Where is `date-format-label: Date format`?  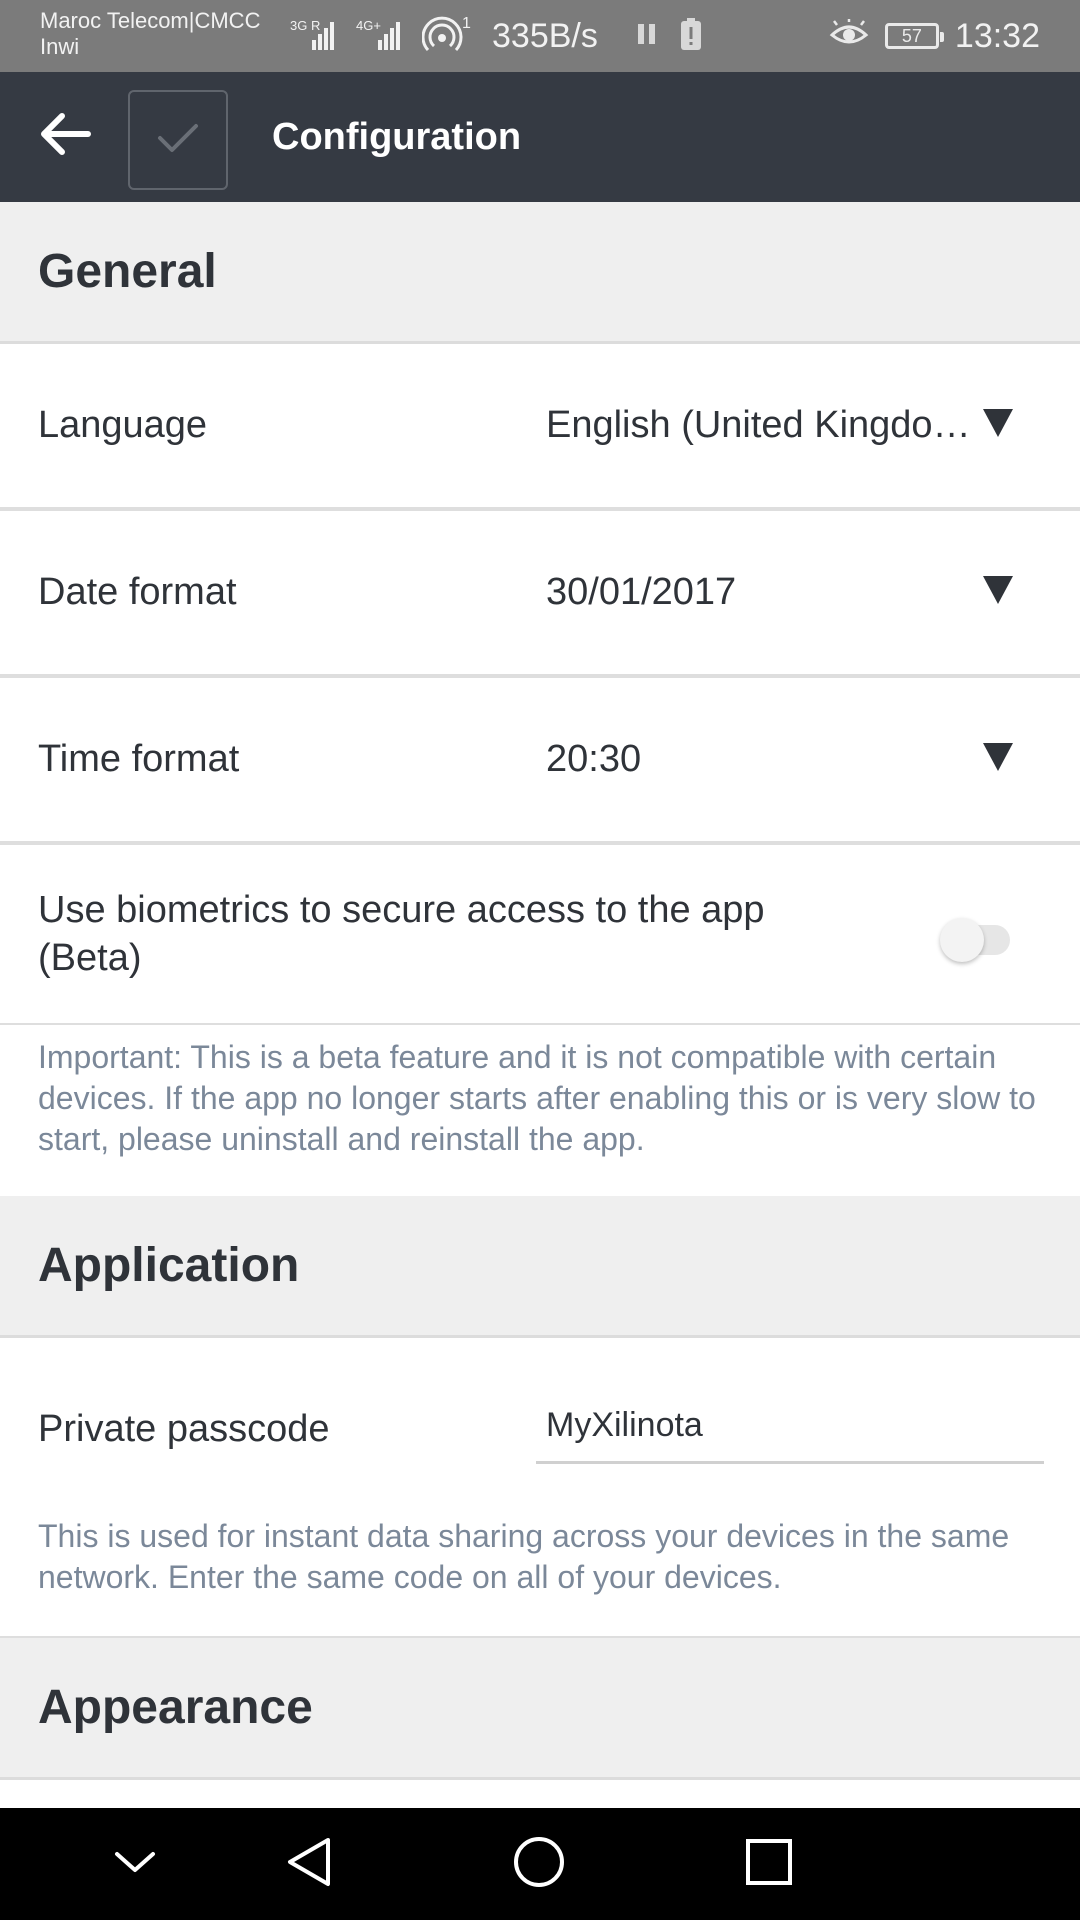 date-format-label: Date format is located at coordinates (137, 592).